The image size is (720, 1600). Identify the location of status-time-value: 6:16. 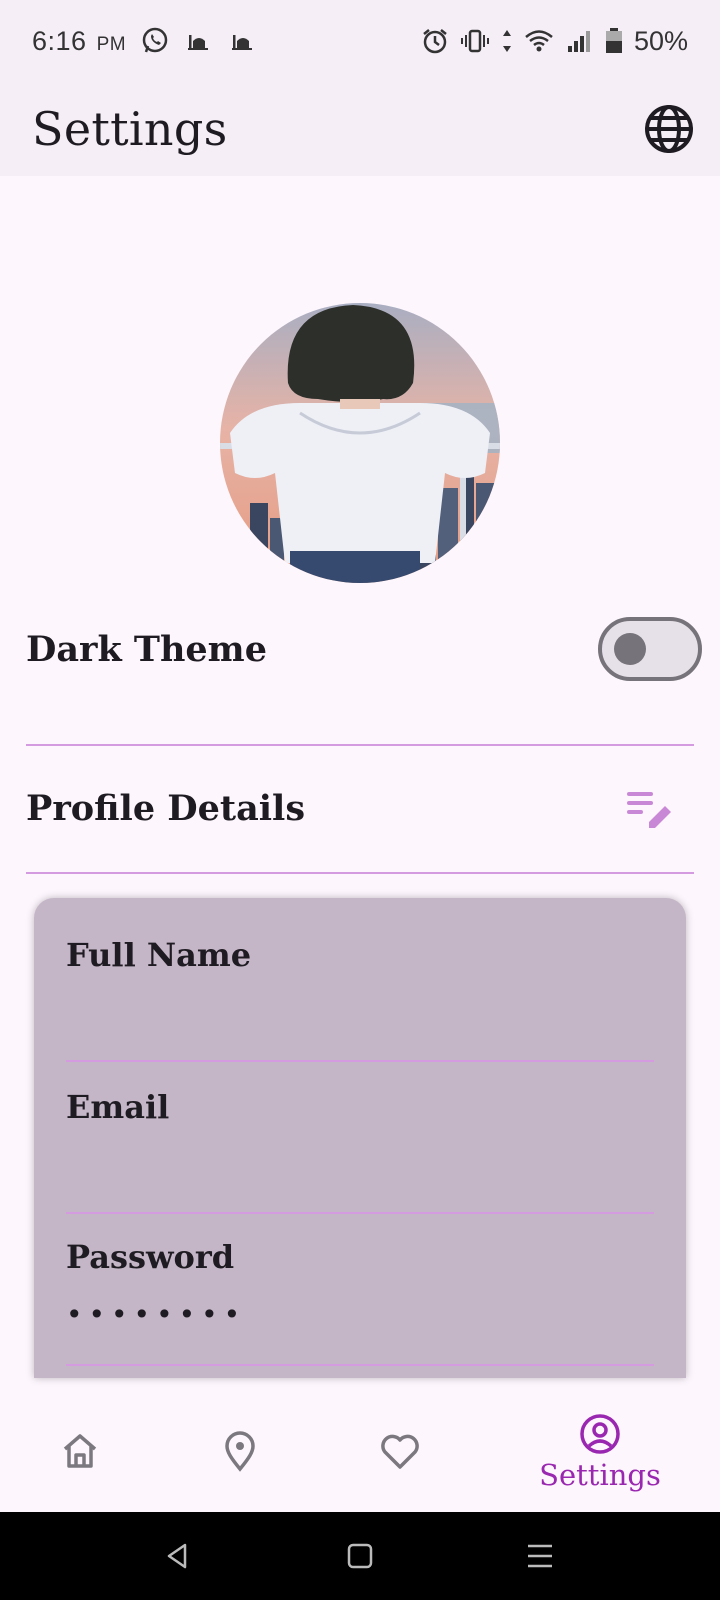
(59, 40).